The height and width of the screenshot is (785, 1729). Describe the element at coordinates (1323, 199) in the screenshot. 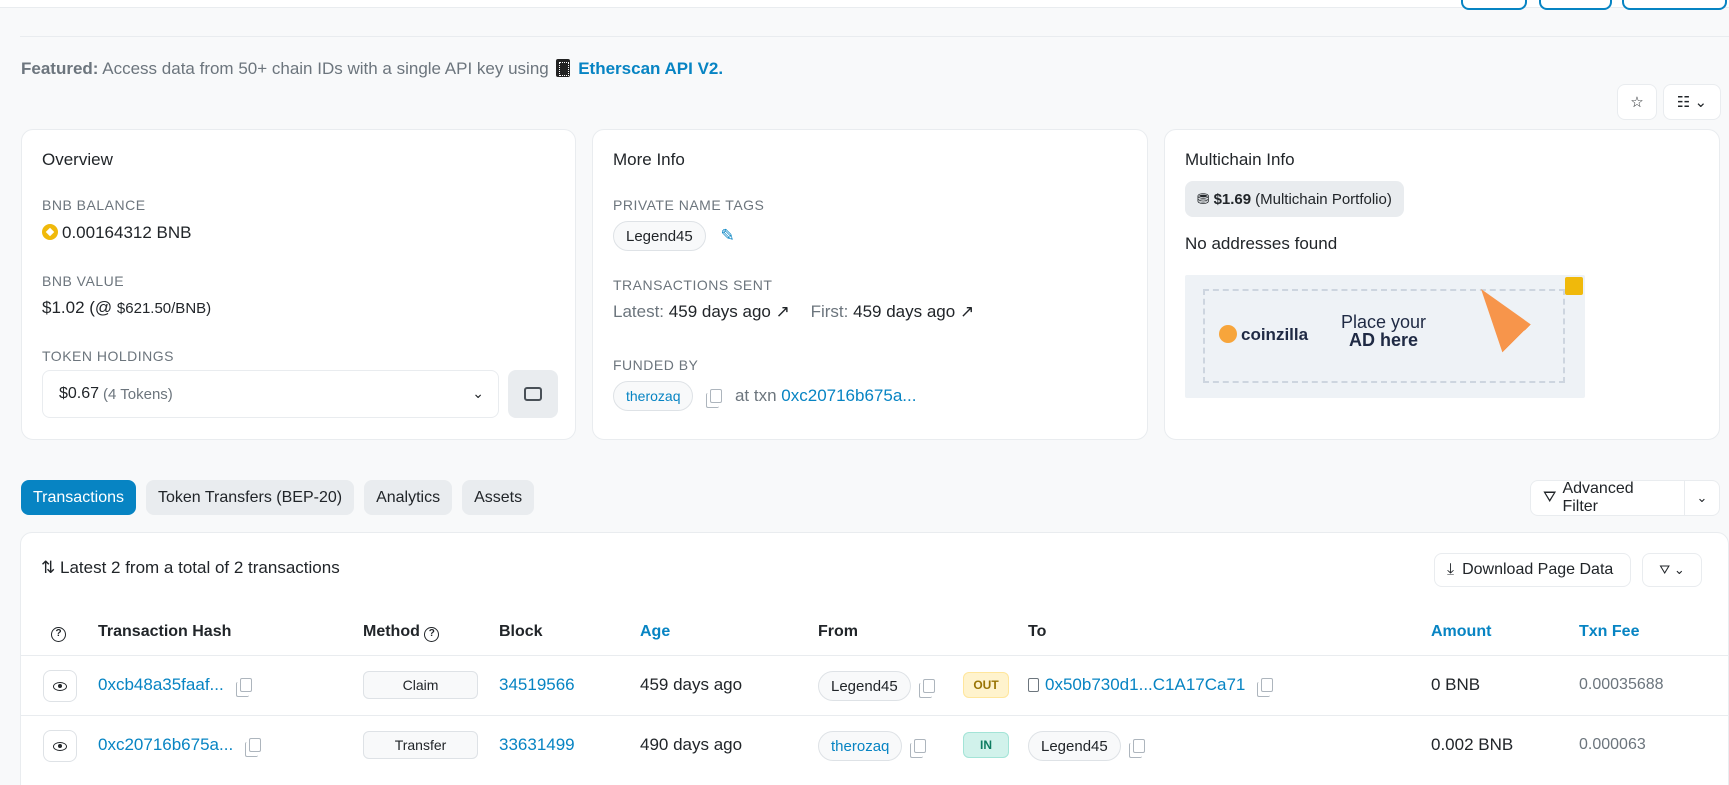

I see `portfolio-label: (Multichain Portfolio)` at that location.